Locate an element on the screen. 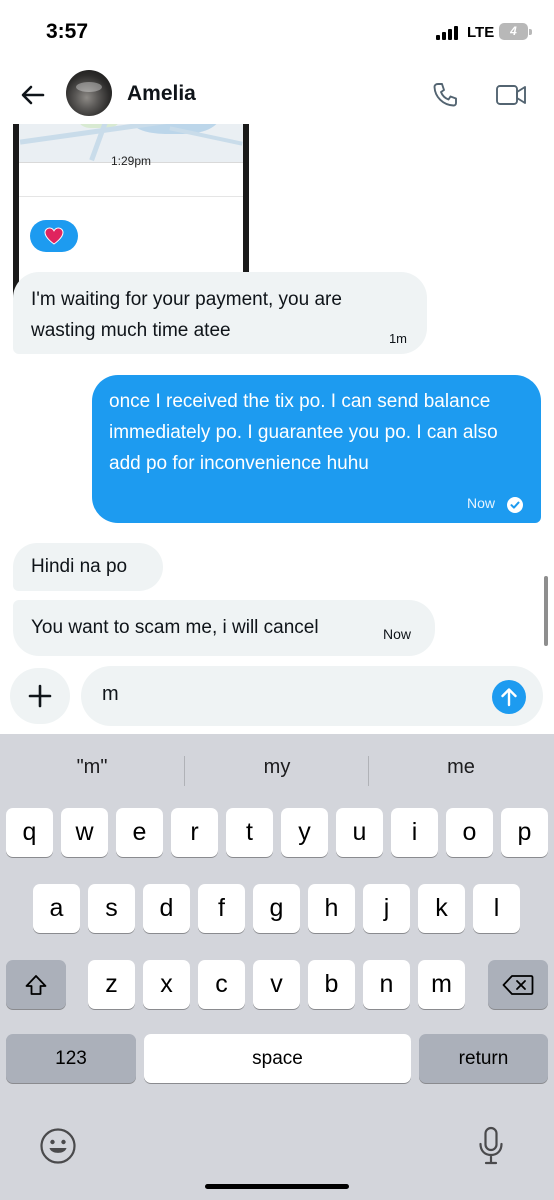  key-e: e is located at coordinates (139, 832).